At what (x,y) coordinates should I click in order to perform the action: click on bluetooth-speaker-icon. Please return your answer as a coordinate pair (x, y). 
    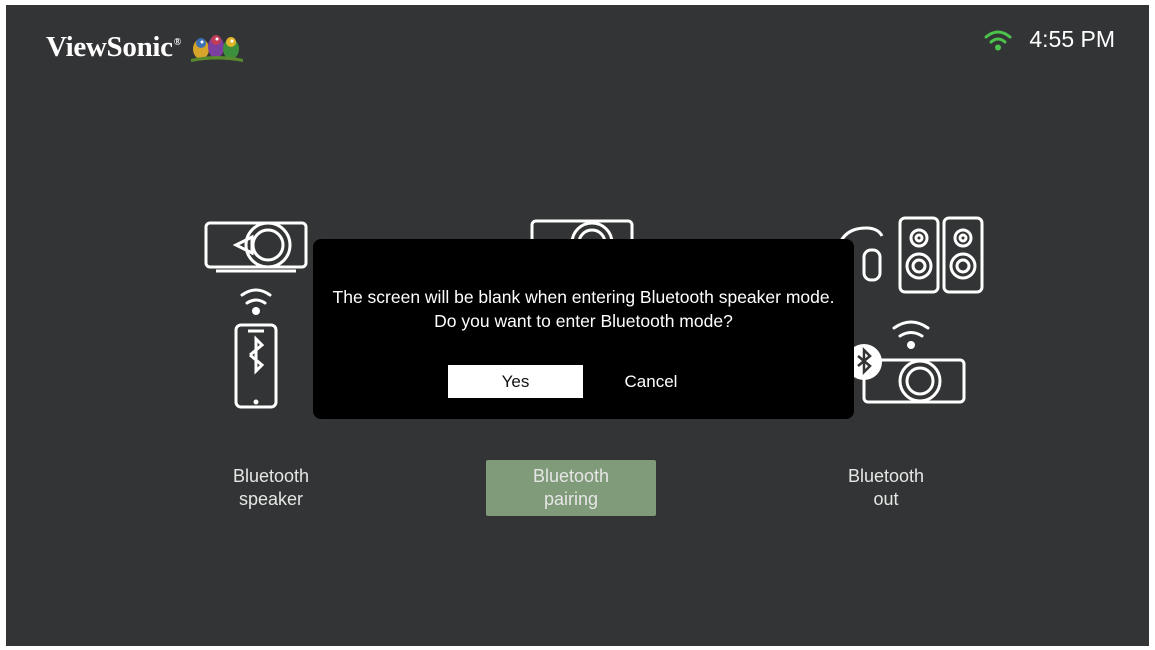
    Looking at the image, I should click on (256, 315).